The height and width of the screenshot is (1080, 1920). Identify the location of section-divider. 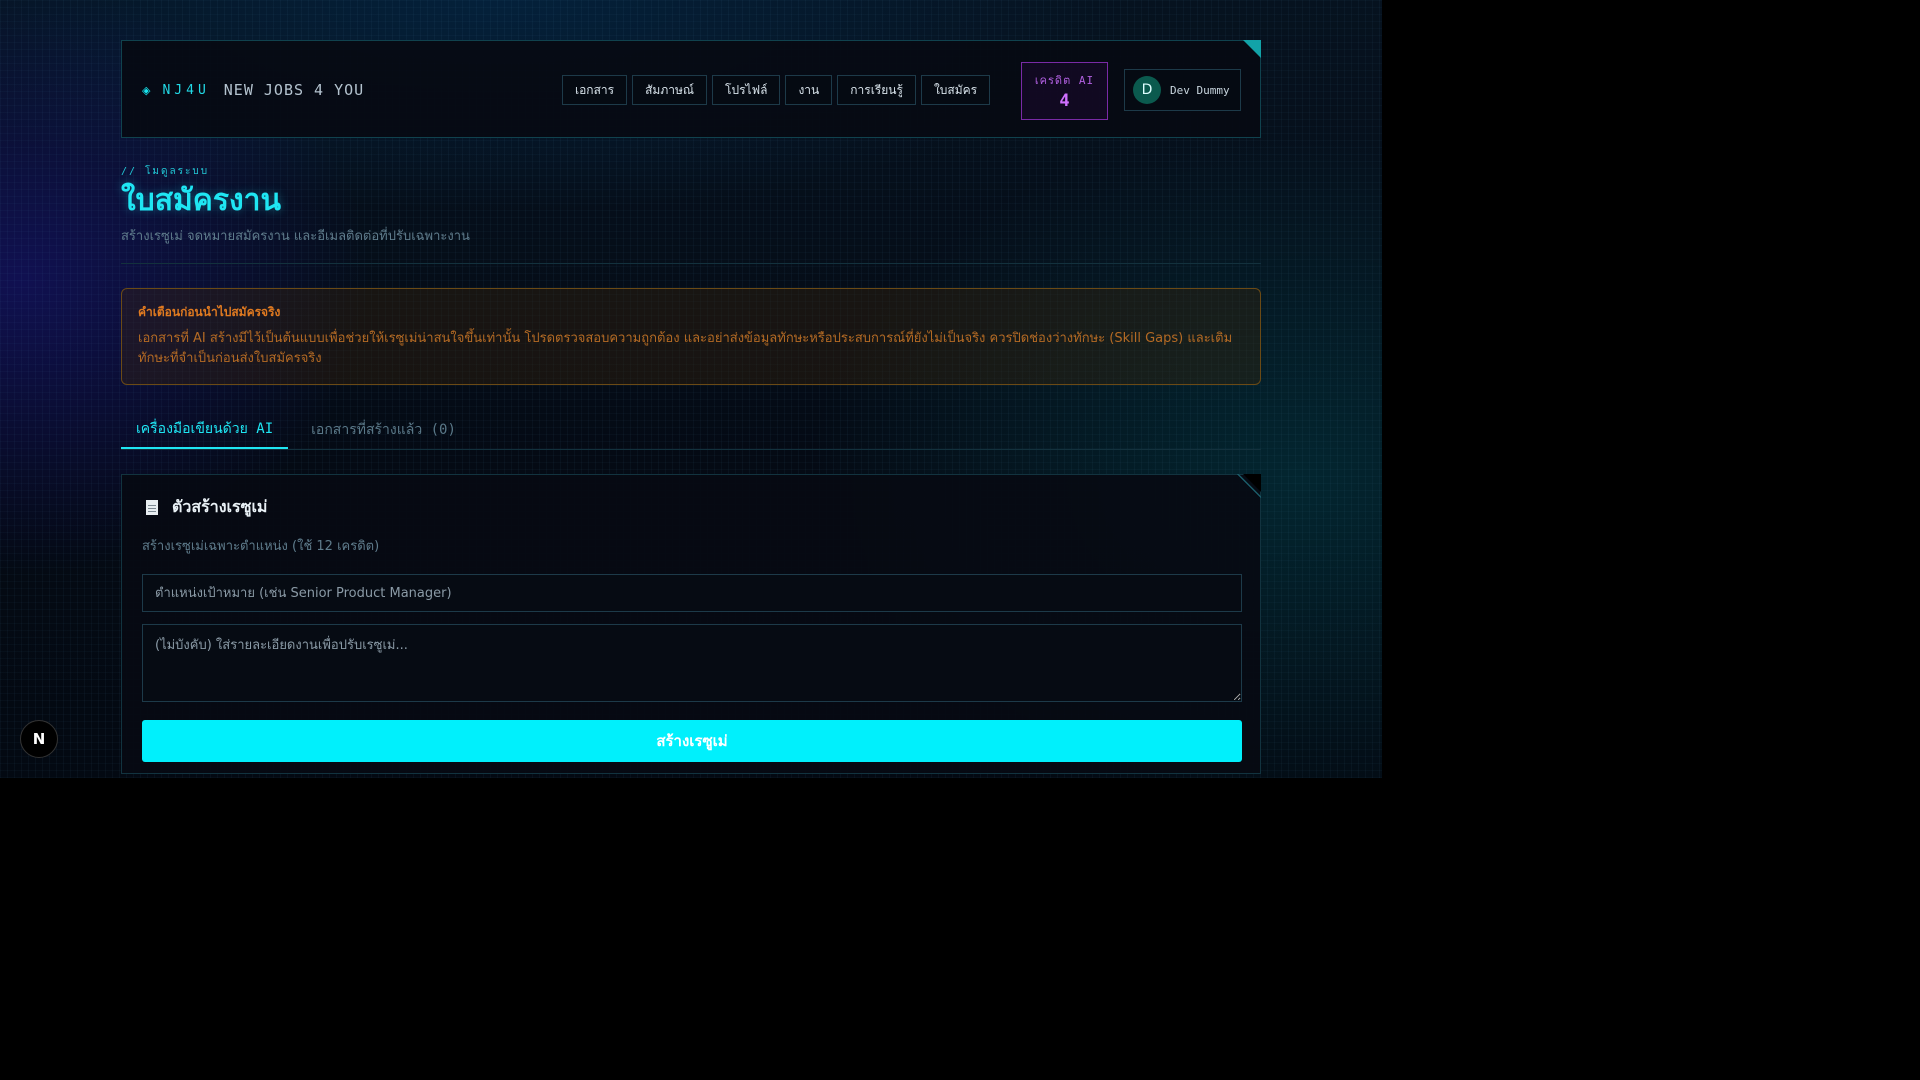
(691, 263).